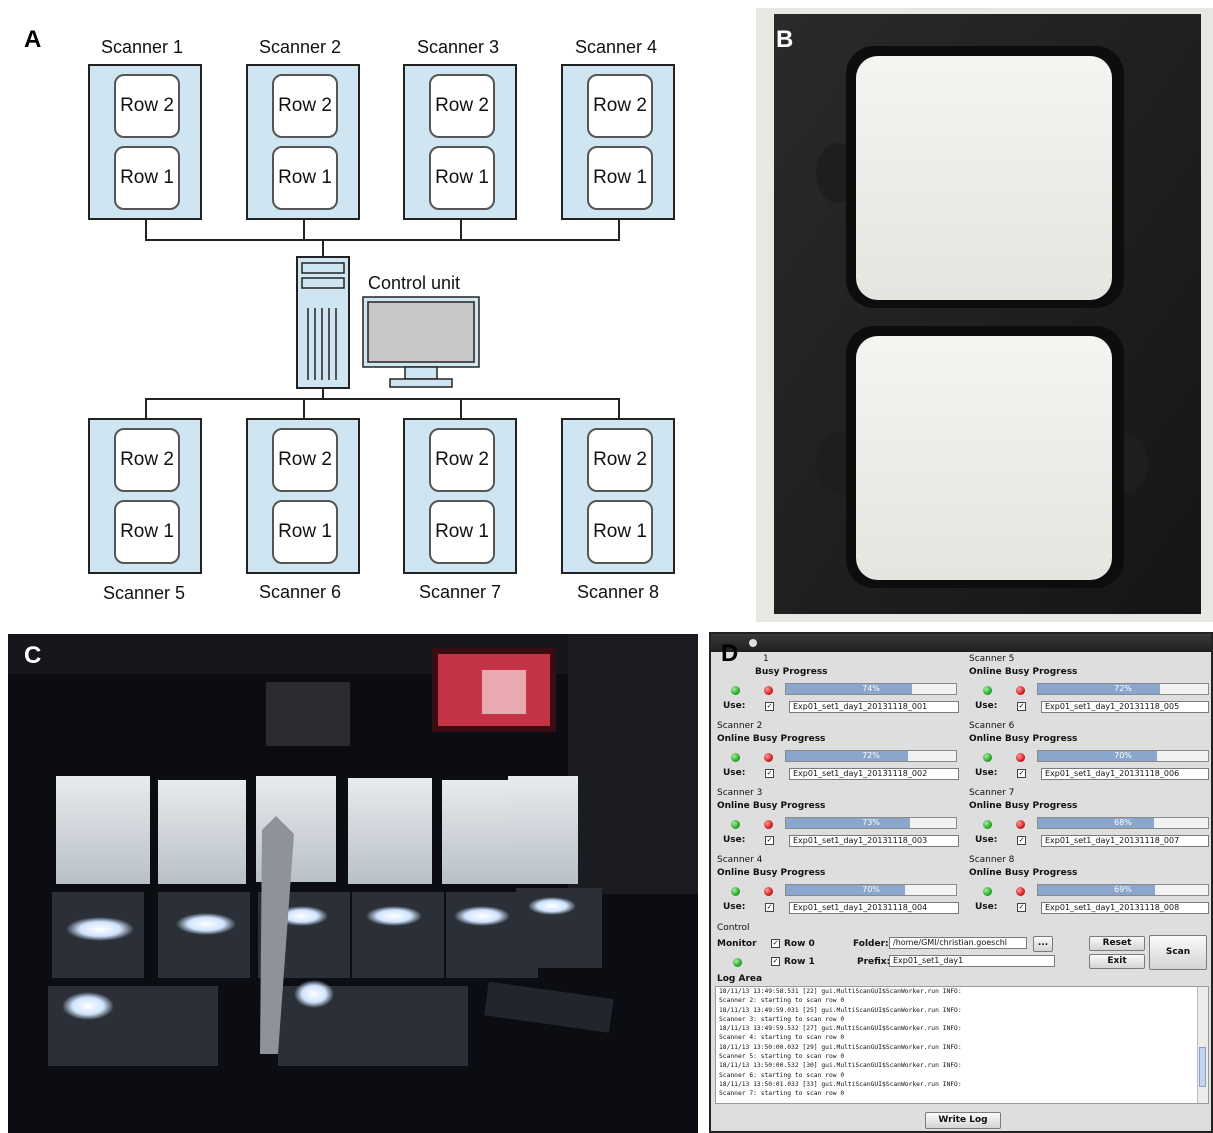  What do you see at coordinates (737, 944) in the screenshot?
I see `monitor-label: Monitor` at bounding box center [737, 944].